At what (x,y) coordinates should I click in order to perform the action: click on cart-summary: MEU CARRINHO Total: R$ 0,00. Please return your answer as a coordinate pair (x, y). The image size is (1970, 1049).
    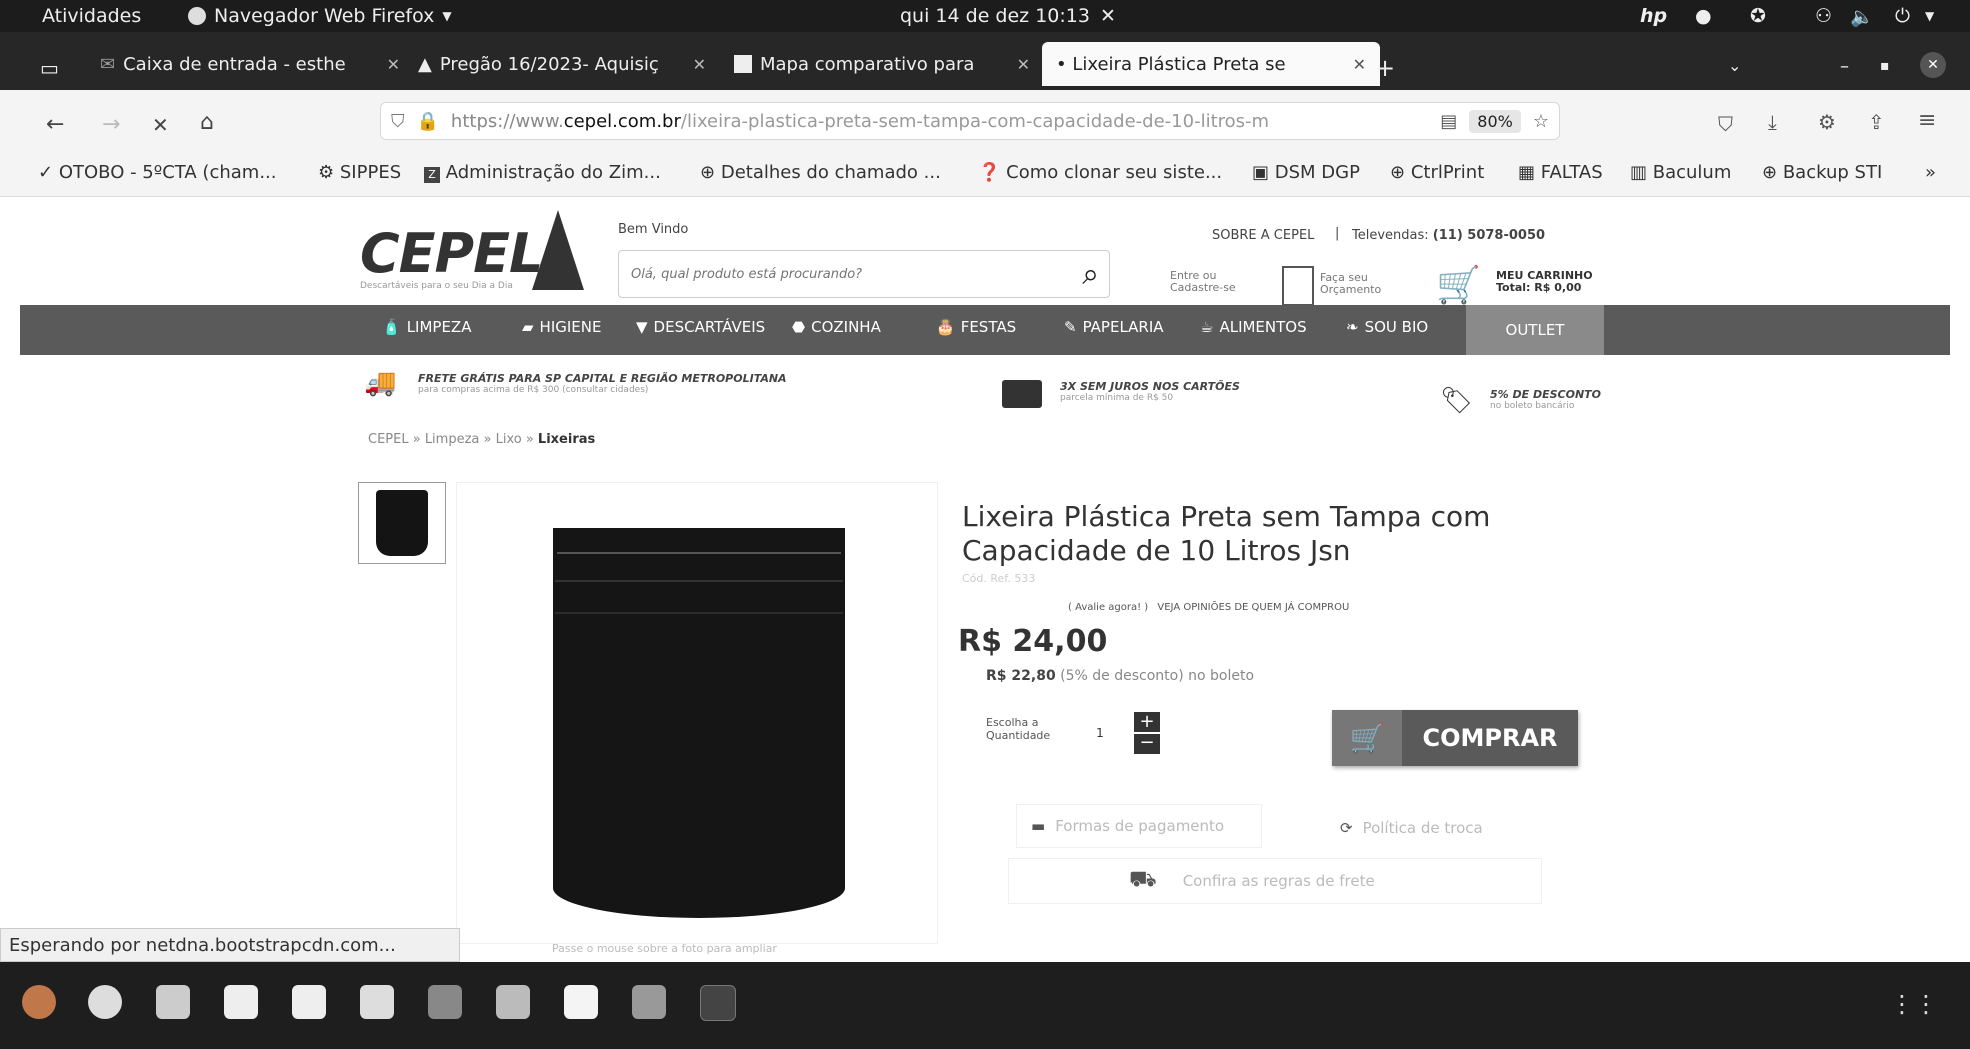
    Looking at the image, I should click on (1544, 281).